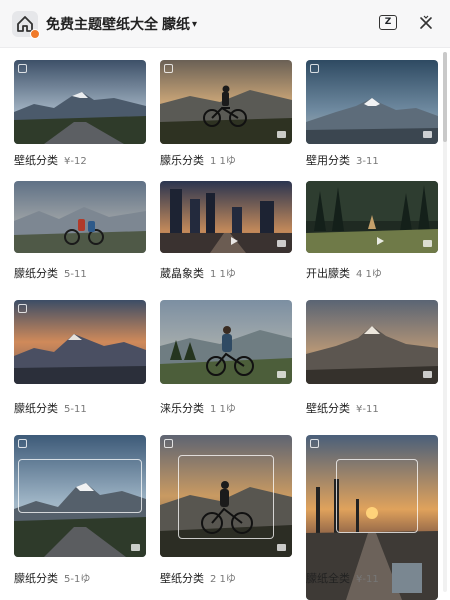 Image resolution: width=450 pixels, height=600 pixels. I want to click on scroll-thumb, so click(445, 97).